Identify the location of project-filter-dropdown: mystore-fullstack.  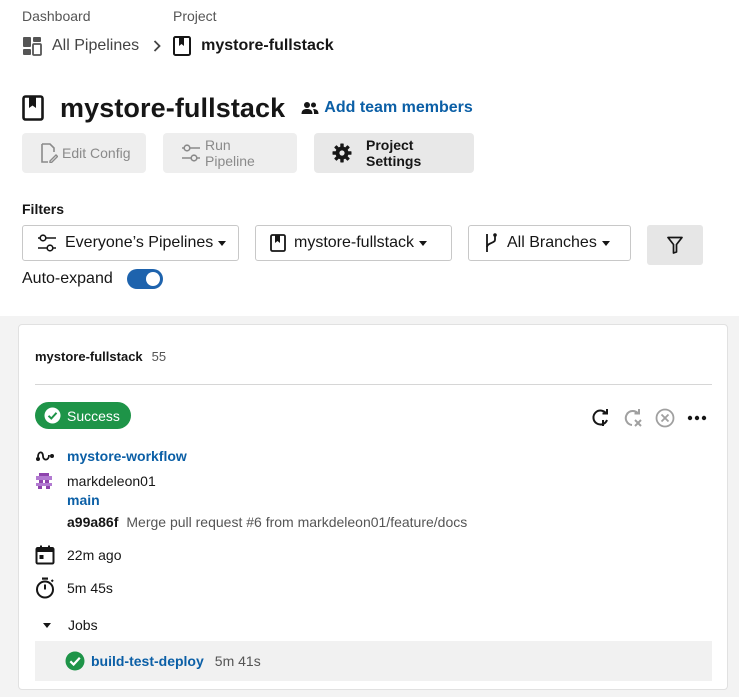
(353, 243).